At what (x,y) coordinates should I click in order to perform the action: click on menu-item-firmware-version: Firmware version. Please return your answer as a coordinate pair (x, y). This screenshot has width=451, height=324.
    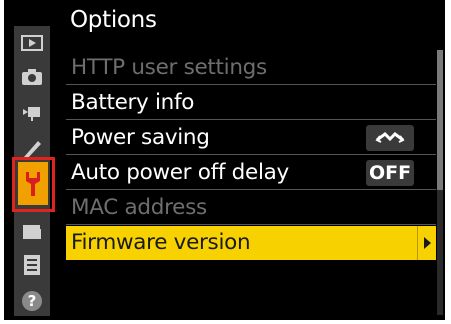
    Looking at the image, I should click on (251, 243).